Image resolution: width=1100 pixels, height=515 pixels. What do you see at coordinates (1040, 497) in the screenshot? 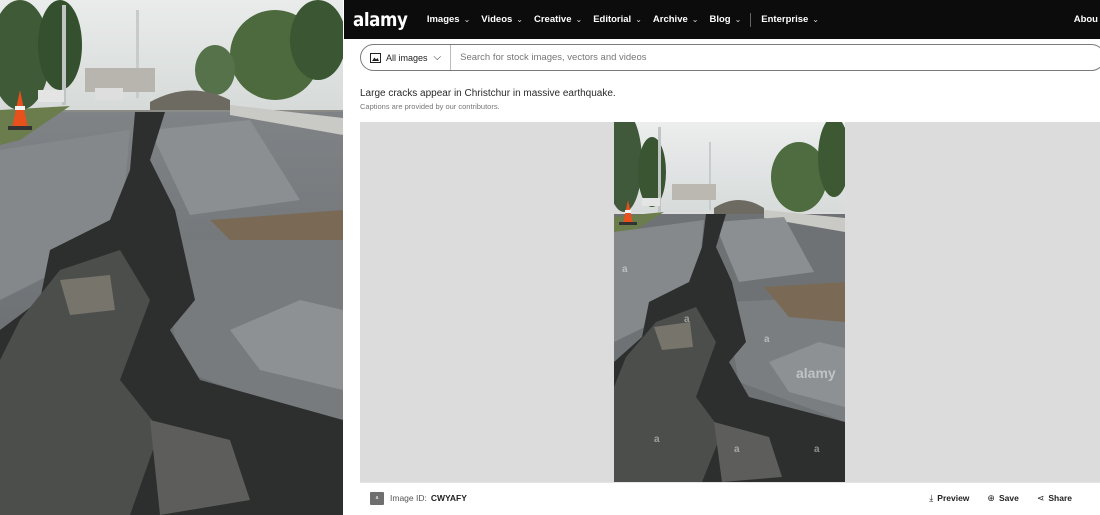
I see `share-icon: ⋖` at bounding box center [1040, 497].